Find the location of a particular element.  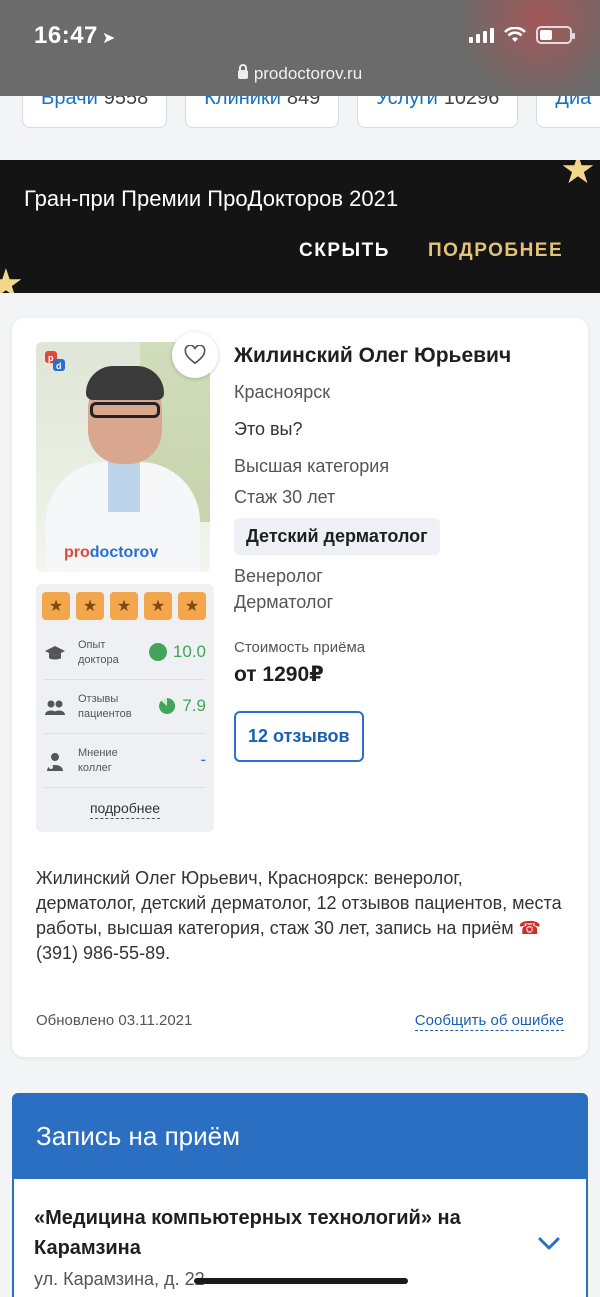

photo-watermark: prodoctorov is located at coordinates (111, 552).